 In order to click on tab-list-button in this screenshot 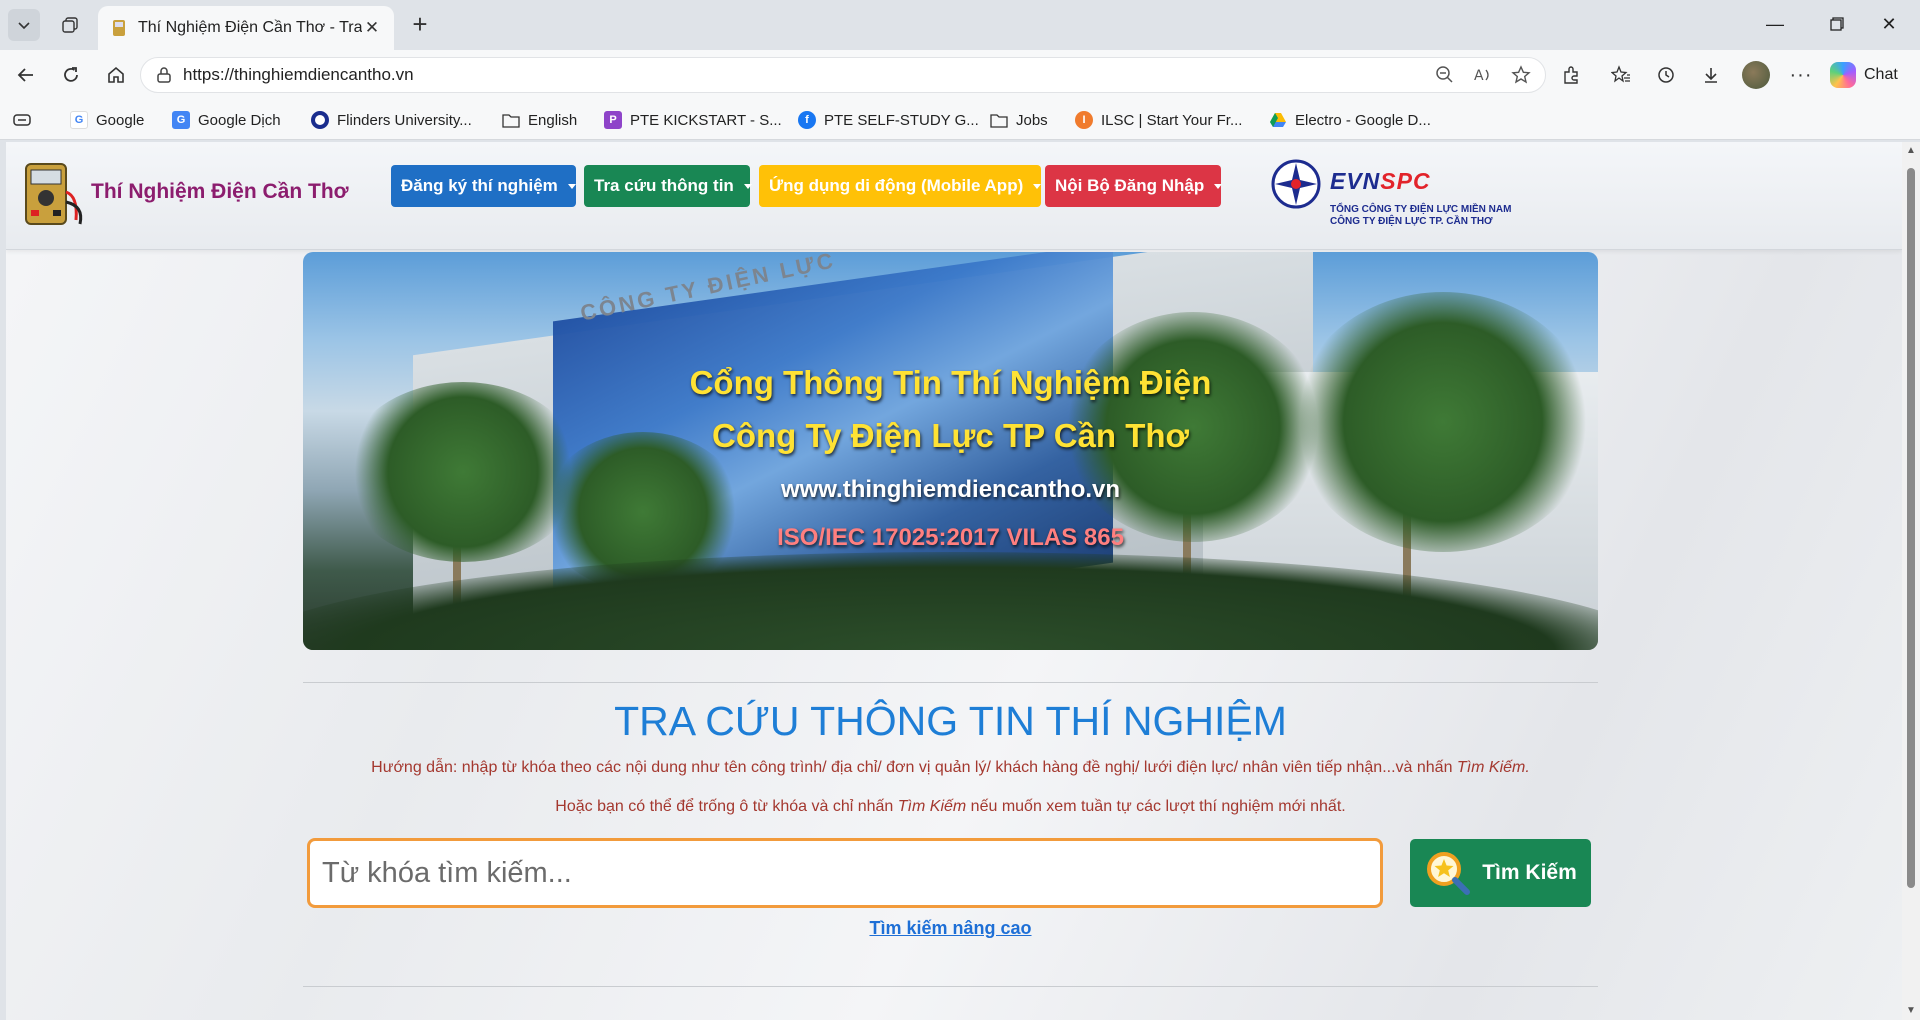, I will do `click(24, 25)`.